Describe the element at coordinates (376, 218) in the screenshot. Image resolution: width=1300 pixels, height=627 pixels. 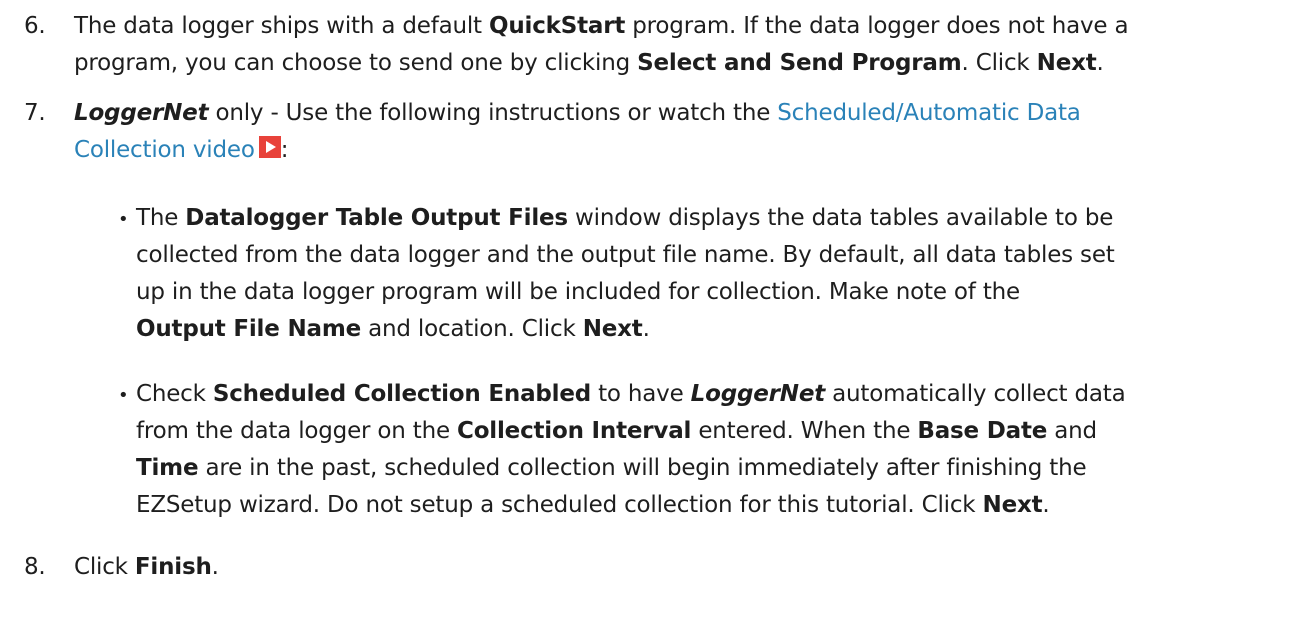
I see `datalogger-table-output-files-label: Datalogger Table Output Files` at that location.